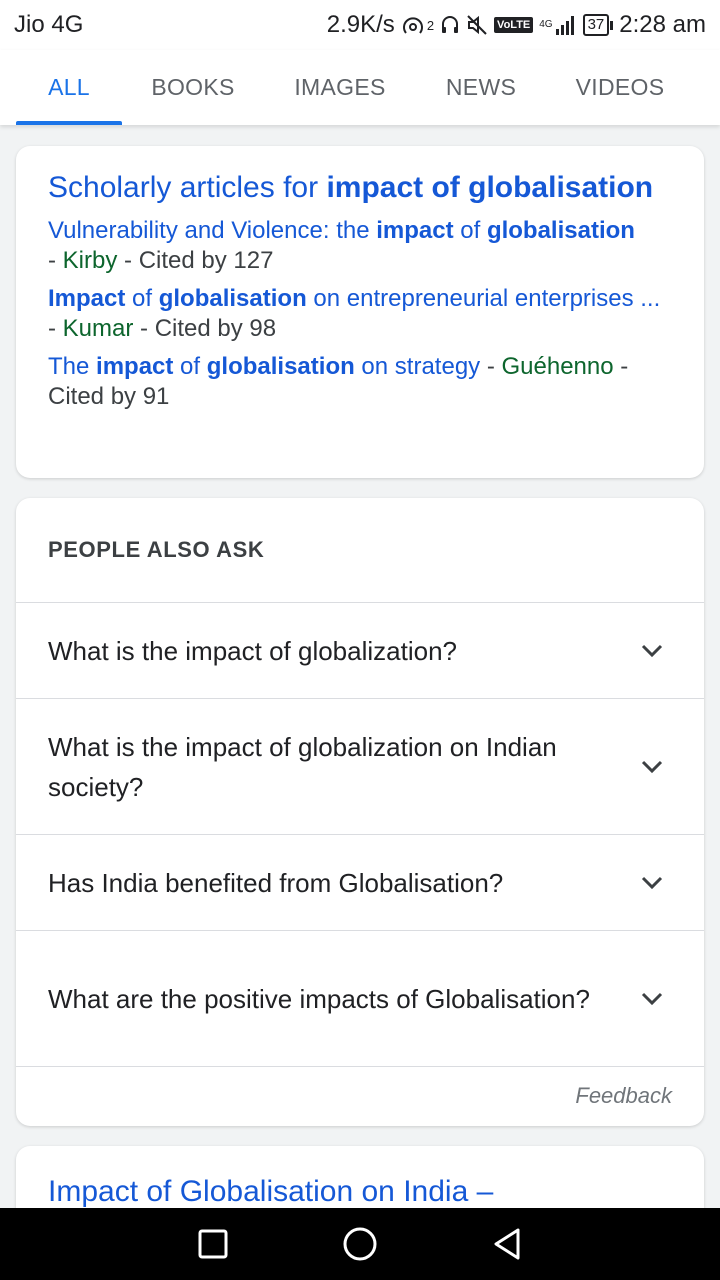 The height and width of the screenshot is (1280, 720). I want to click on battery-level: 37, so click(596, 25).